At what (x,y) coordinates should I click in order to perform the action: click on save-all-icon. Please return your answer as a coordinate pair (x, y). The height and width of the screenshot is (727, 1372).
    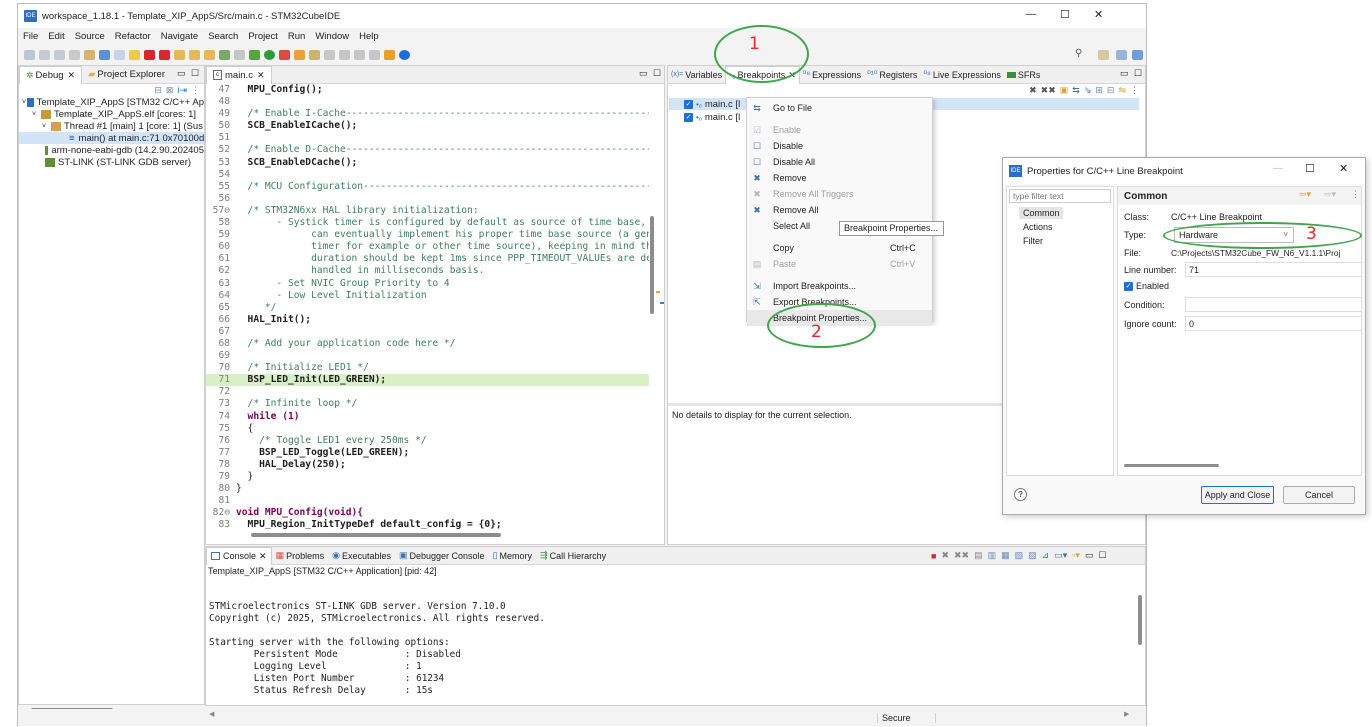
    Looking at the image, I should click on (59, 55).